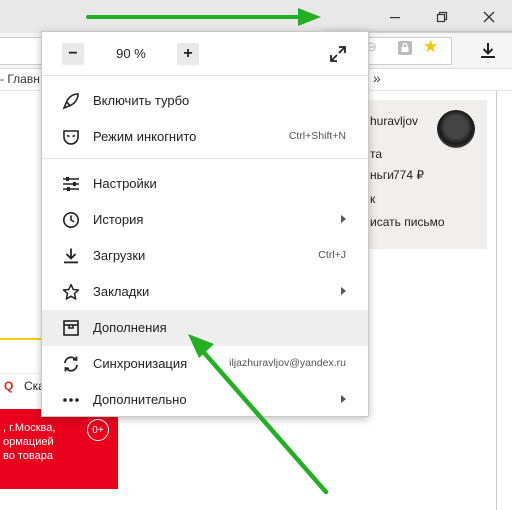  Describe the element at coordinates (125, 183) in the screenshot. I see `menu-item-label: Настройки` at that location.